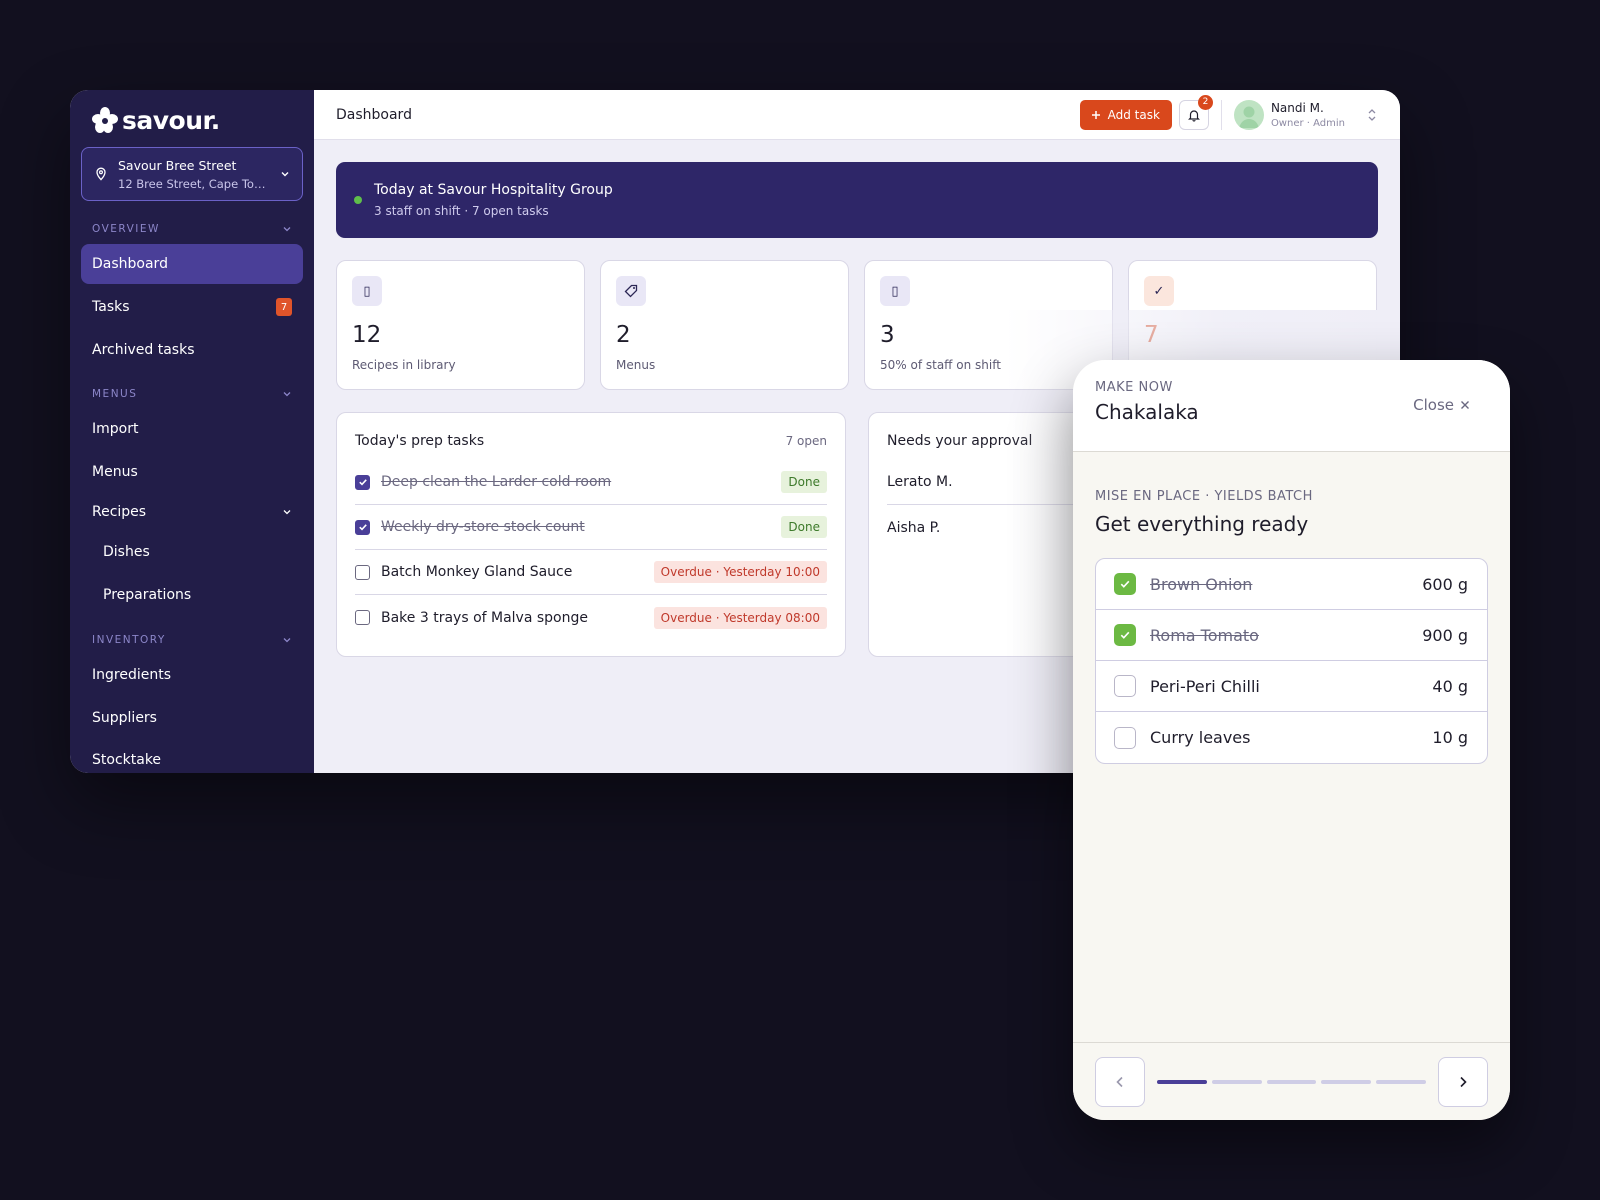 Image resolution: width=1600 pixels, height=1200 pixels. Describe the element at coordinates (126, 552) in the screenshot. I see `sidebar-item-label: Dishes` at that location.